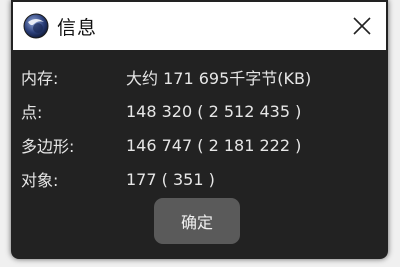  What do you see at coordinates (219, 78) in the screenshot?
I see `memory-value: 大约 171 695千字节(KB)` at bounding box center [219, 78].